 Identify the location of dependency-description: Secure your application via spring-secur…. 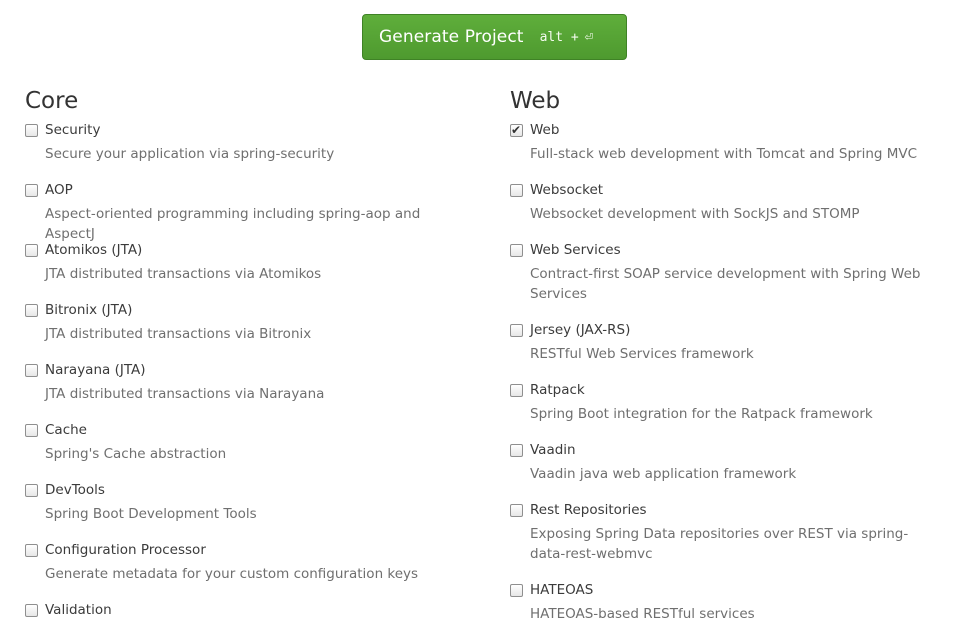
(190, 154).